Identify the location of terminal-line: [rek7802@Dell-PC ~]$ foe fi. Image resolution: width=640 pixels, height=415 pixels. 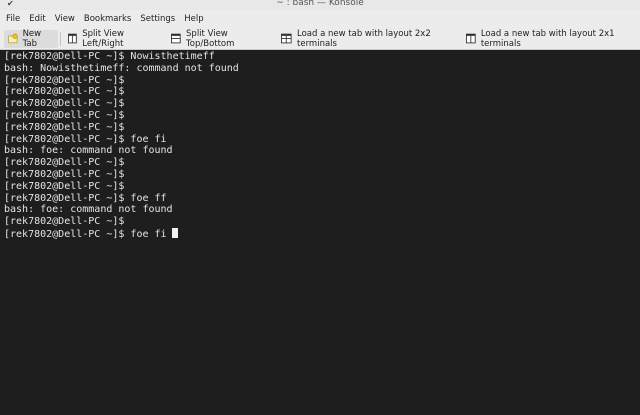
(85, 139).